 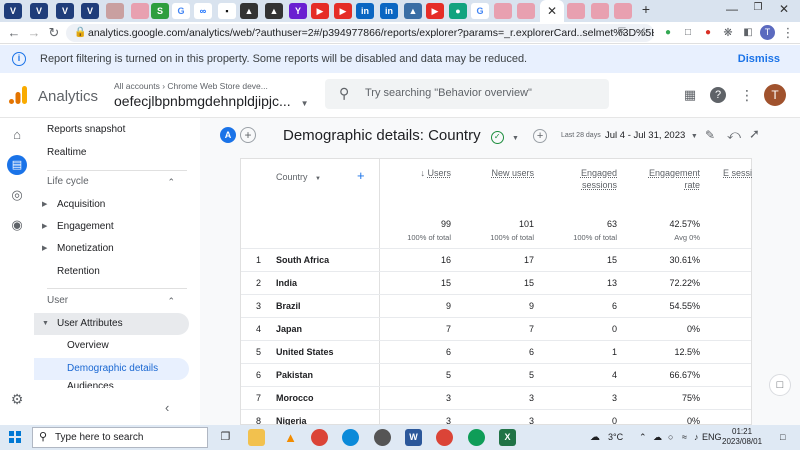 What do you see at coordinates (782, 437) in the screenshot?
I see `notifications-icon: □` at bounding box center [782, 437].